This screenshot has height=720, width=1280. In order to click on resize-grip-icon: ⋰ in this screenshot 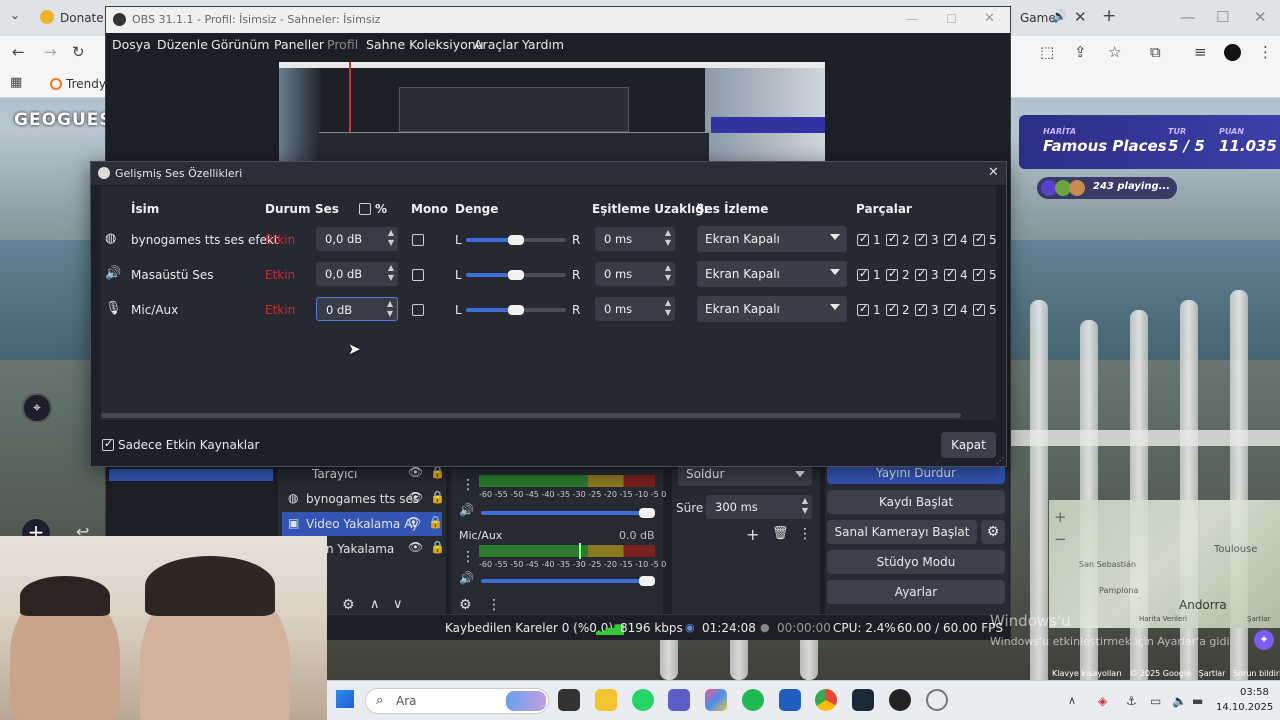, I will do `click(1000, 460)`.